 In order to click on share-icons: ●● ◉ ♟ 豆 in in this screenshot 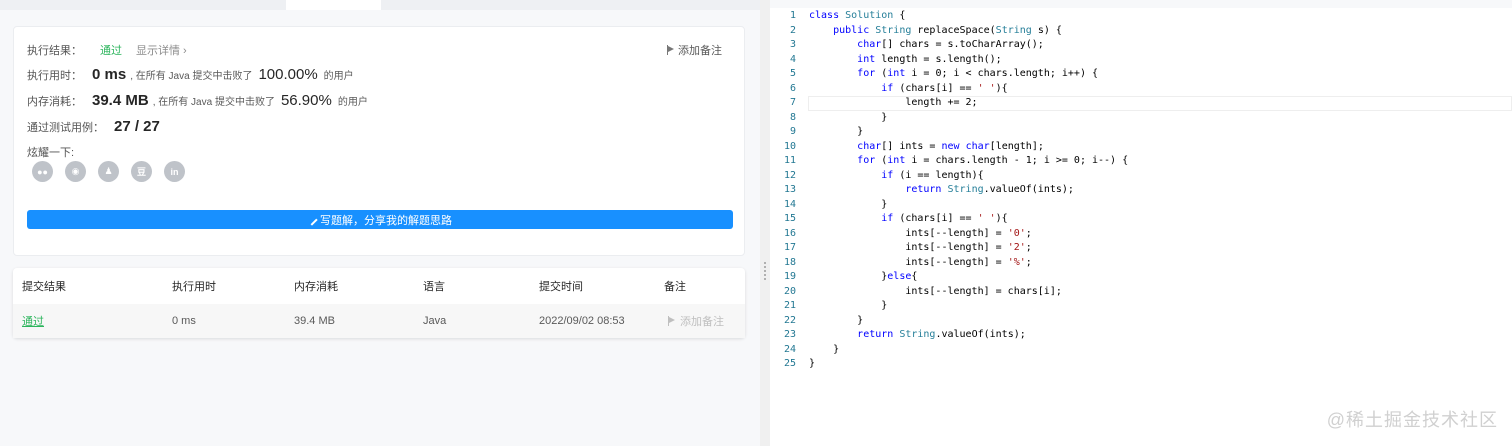, I will do `click(108, 171)`.